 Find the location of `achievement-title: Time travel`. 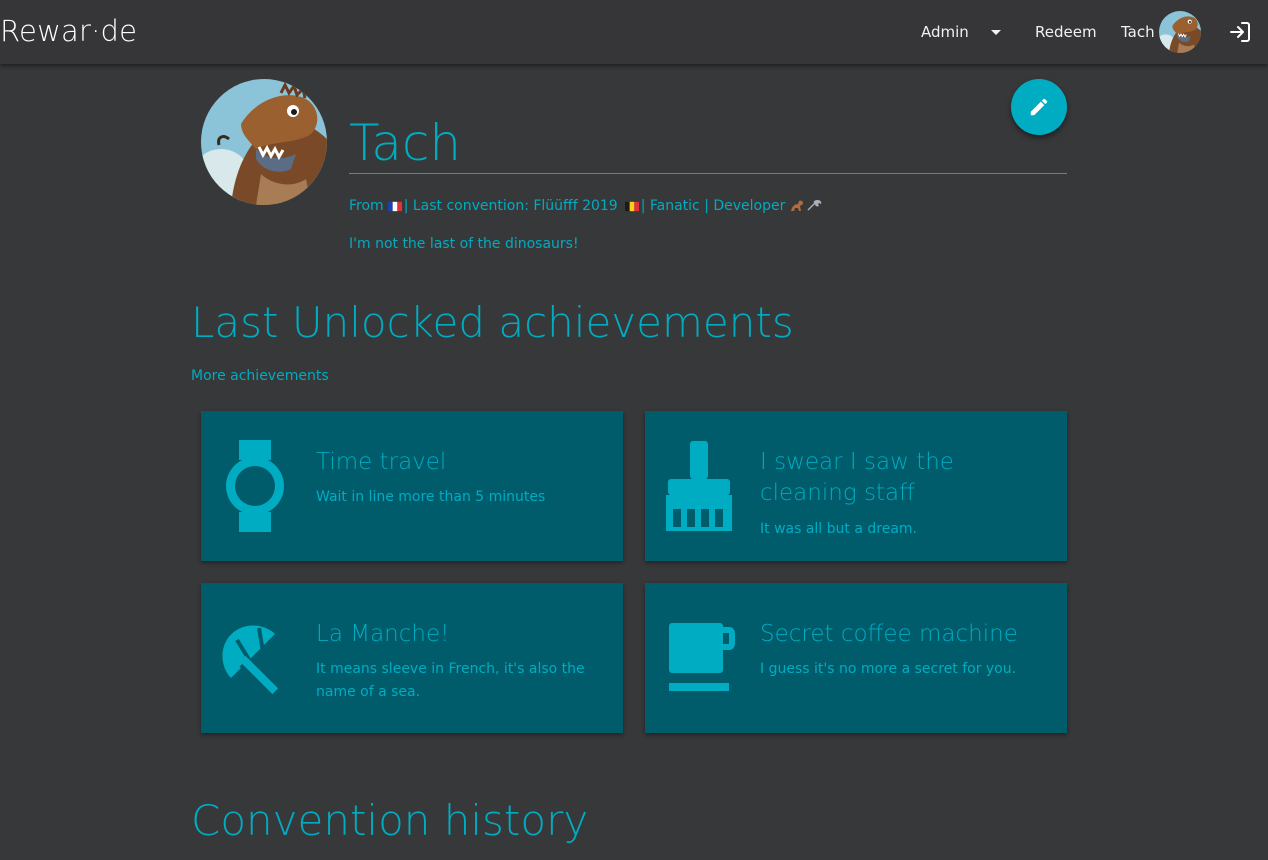

achievement-title: Time travel is located at coordinates (381, 462).